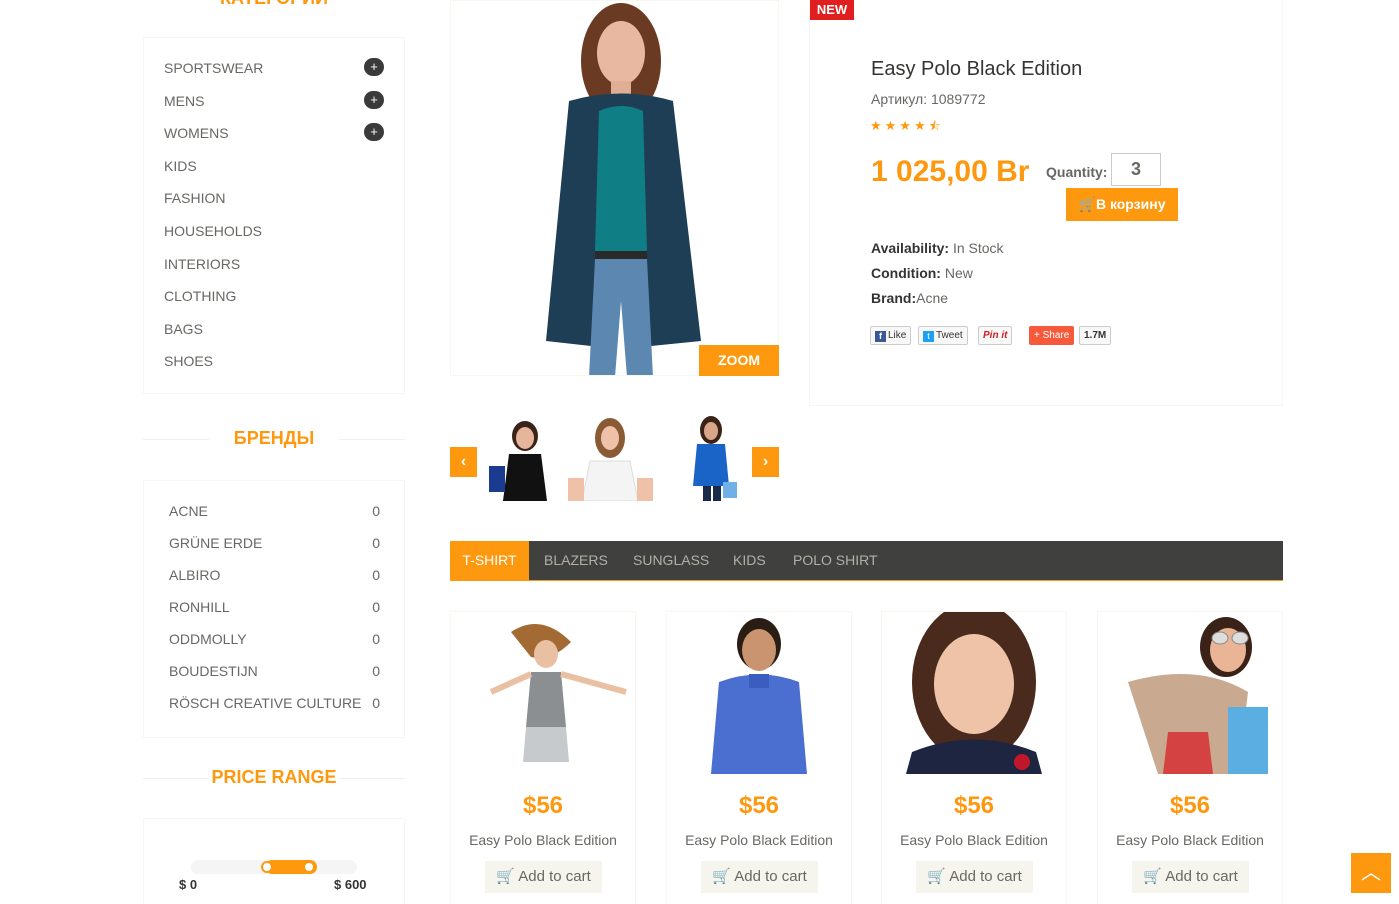 Image resolution: width=1399 pixels, height=904 pixels. I want to click on brand-item: RÖSCH CREATIVE CULTURE 0, so click(274, 703).